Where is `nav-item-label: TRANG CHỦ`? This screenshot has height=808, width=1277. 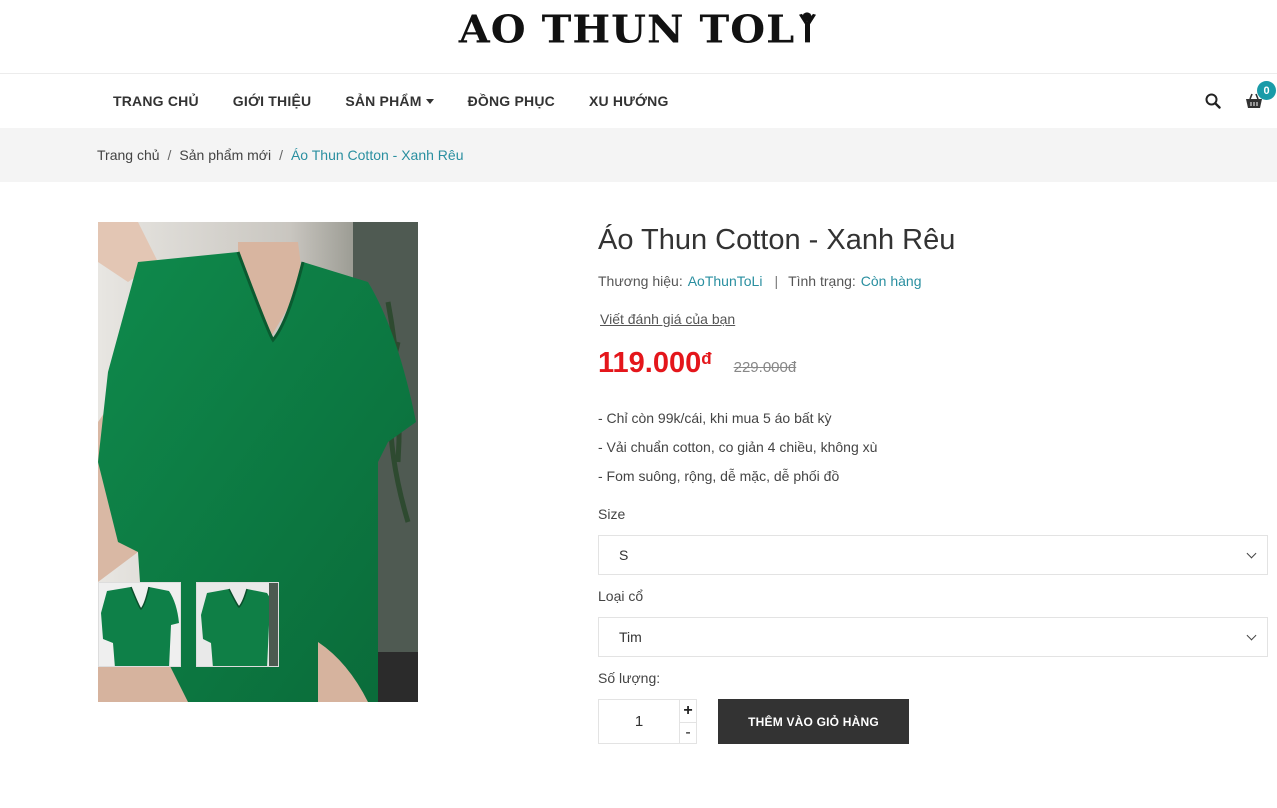
nav-item-label: TRANG CHỦ is located at coordinates (156, 101).